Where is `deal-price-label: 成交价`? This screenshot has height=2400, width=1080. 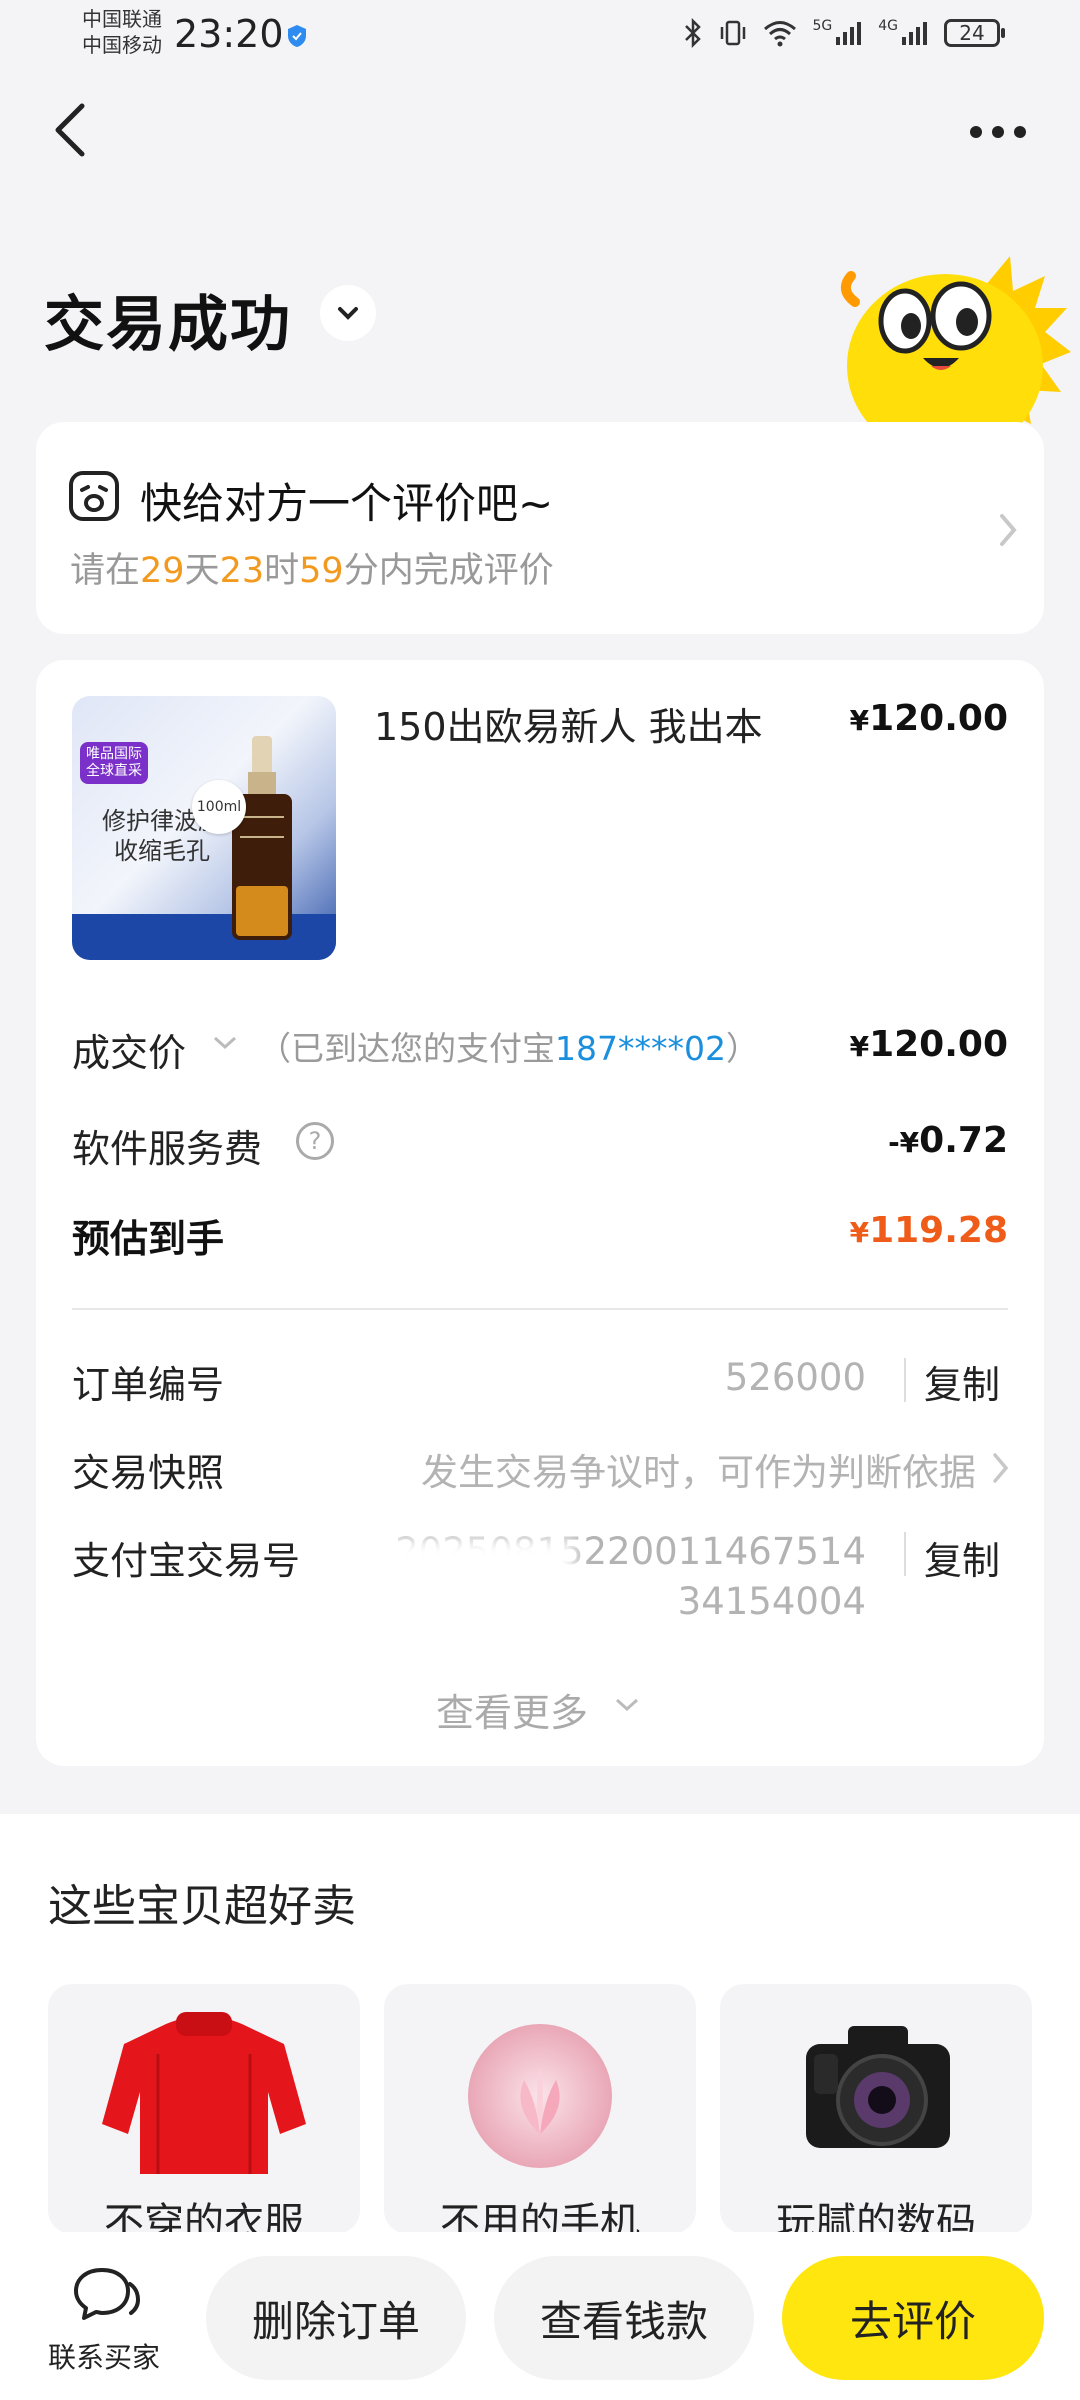 deal-price-label: 成交价 is located at coordinates (129, 1049).